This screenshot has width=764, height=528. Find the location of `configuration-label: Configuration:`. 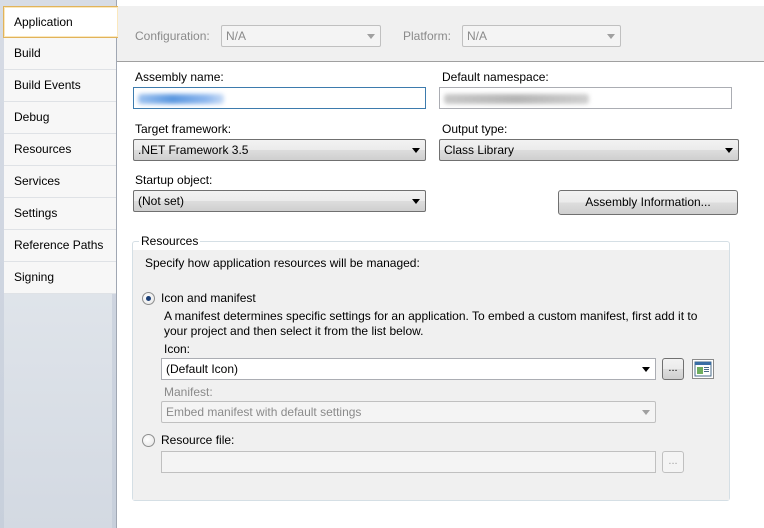

configuration-label: Configuration: is located at coordinates (172, 36).